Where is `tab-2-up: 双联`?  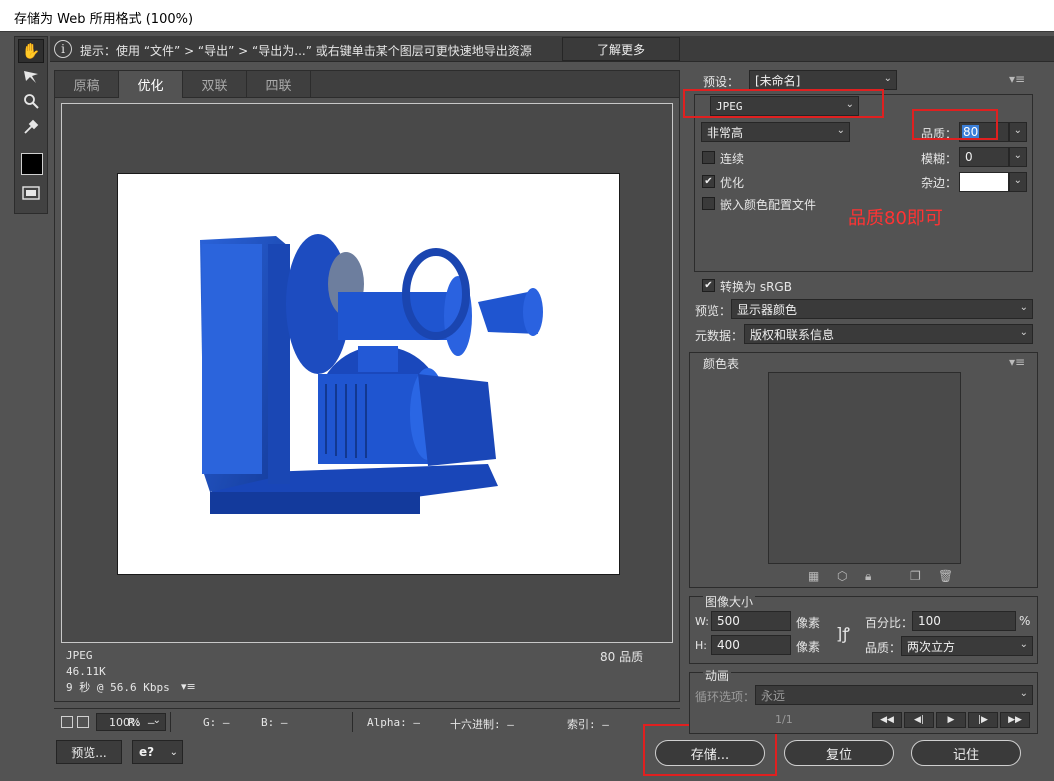
tab-2-up: 双联 is located at coordinates (215, 84).